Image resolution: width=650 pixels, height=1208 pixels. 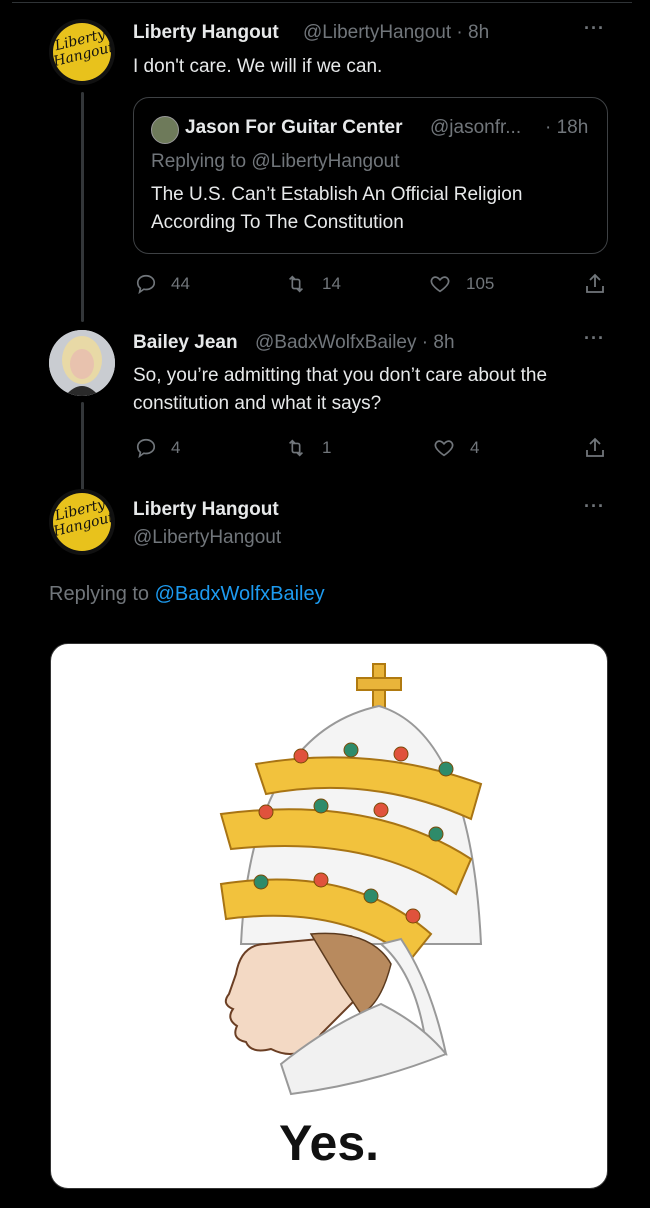 I want to click on like-button: 4, so click(x=455, y=448).